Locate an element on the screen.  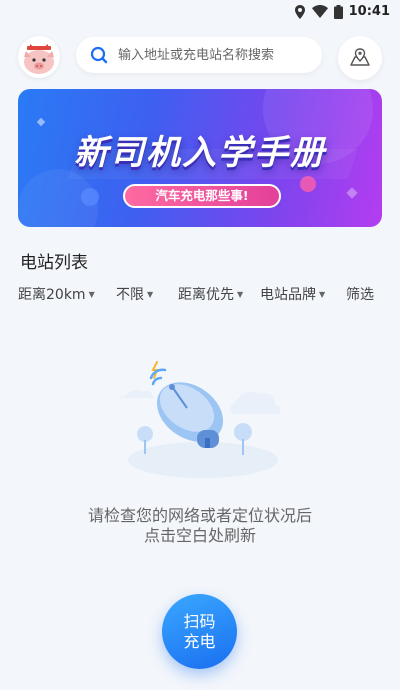
filter-limit: 不限 ▼ is located at coordinates (134, 294).